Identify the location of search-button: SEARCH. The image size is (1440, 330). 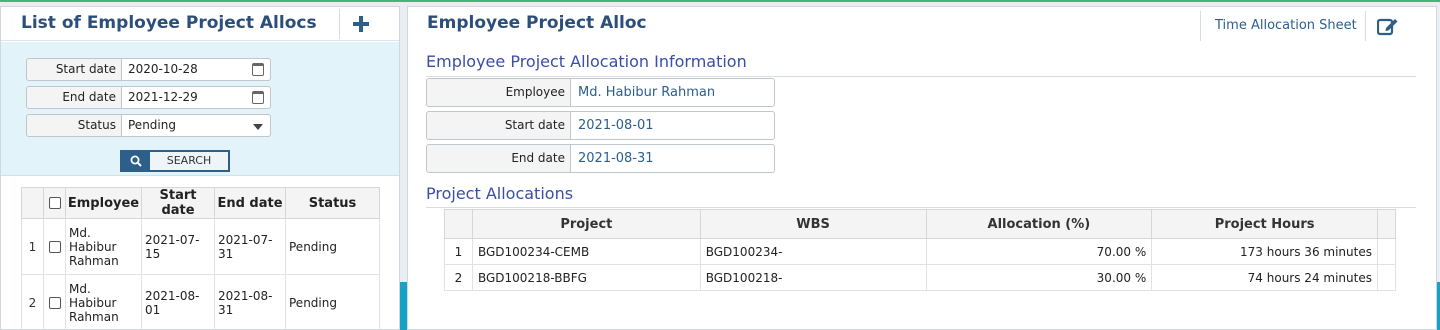
(175, 161).